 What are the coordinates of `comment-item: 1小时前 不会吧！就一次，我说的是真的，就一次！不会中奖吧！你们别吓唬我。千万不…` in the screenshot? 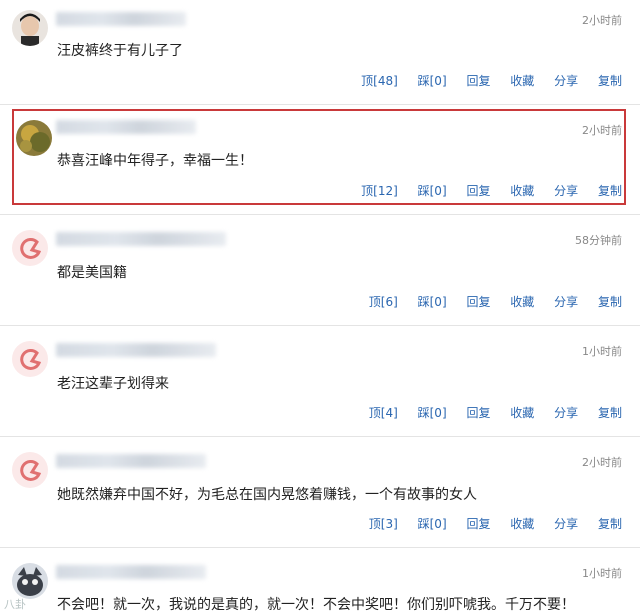 It's located at (320, 584).